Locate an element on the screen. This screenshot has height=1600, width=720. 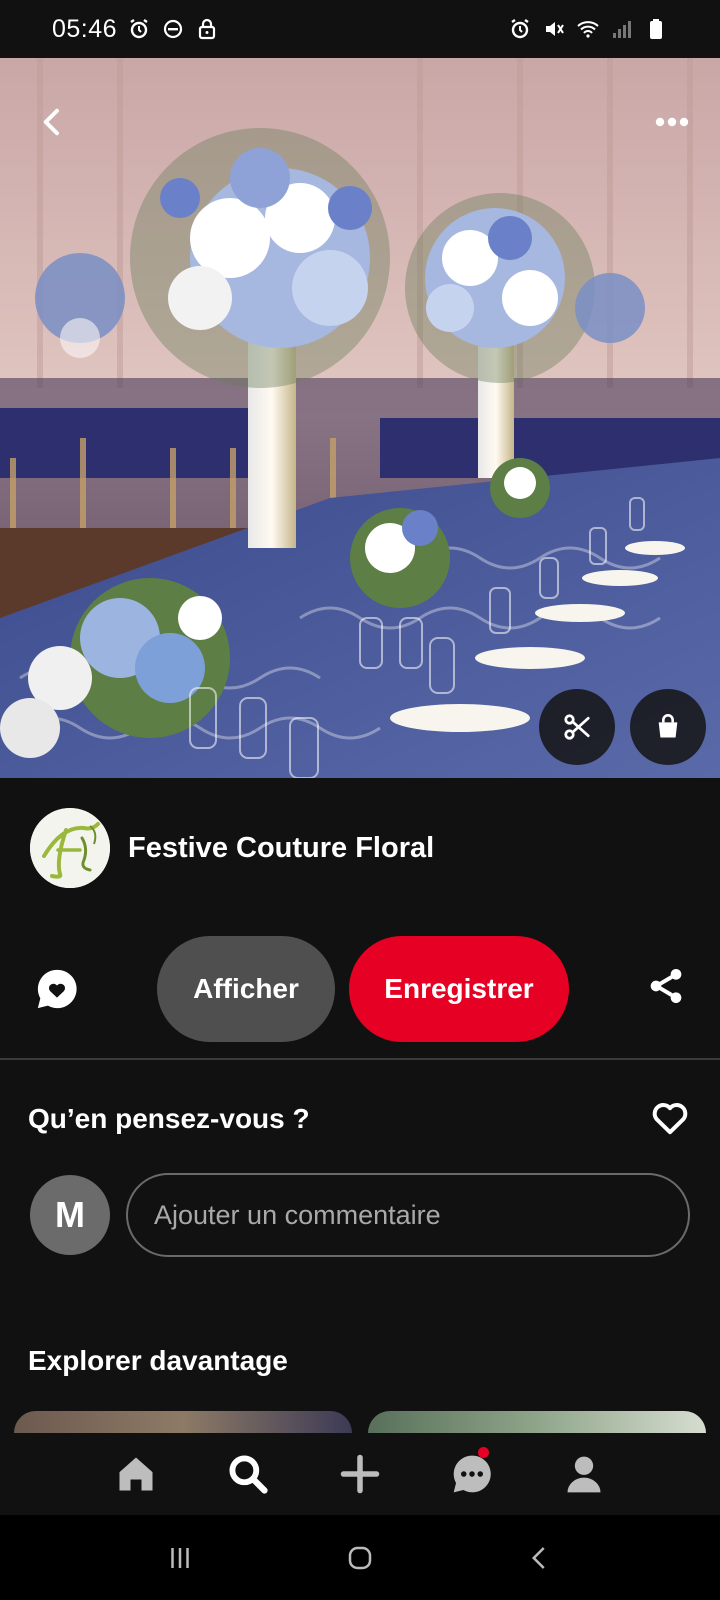
nav-create is located at coordinates (360, 1474).